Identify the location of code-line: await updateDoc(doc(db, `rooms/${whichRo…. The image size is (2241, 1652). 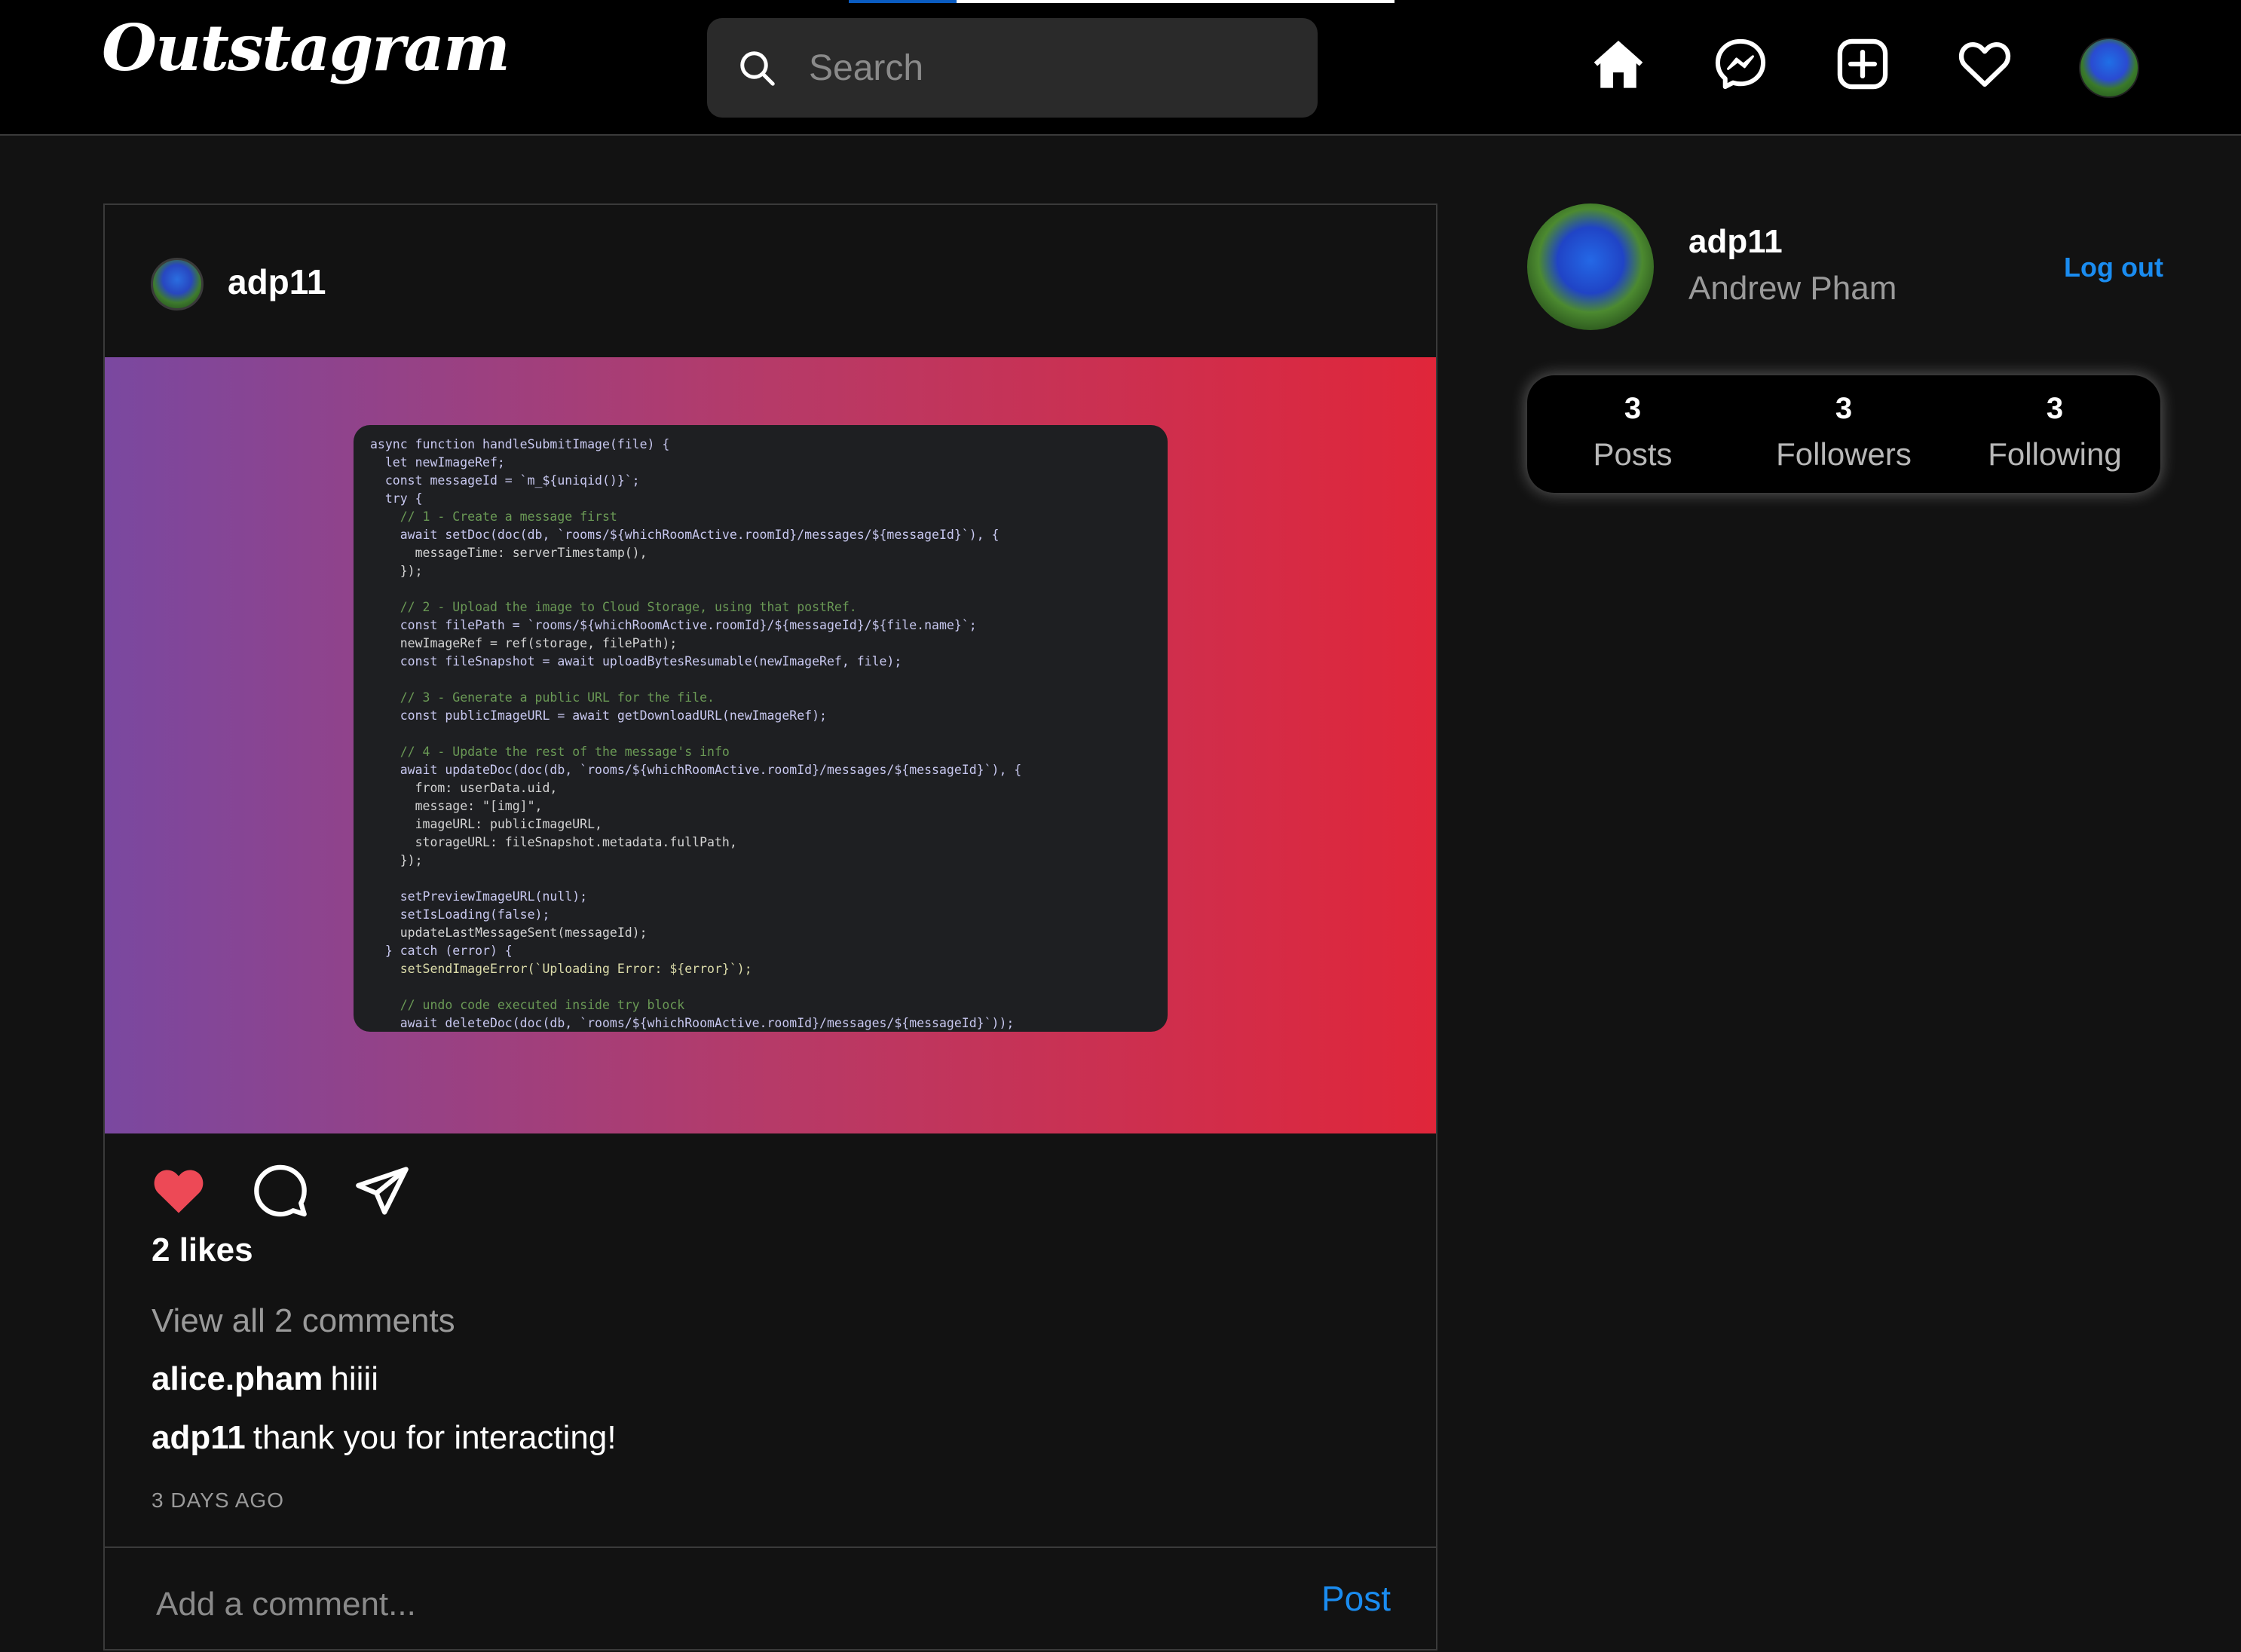
(696, 770).